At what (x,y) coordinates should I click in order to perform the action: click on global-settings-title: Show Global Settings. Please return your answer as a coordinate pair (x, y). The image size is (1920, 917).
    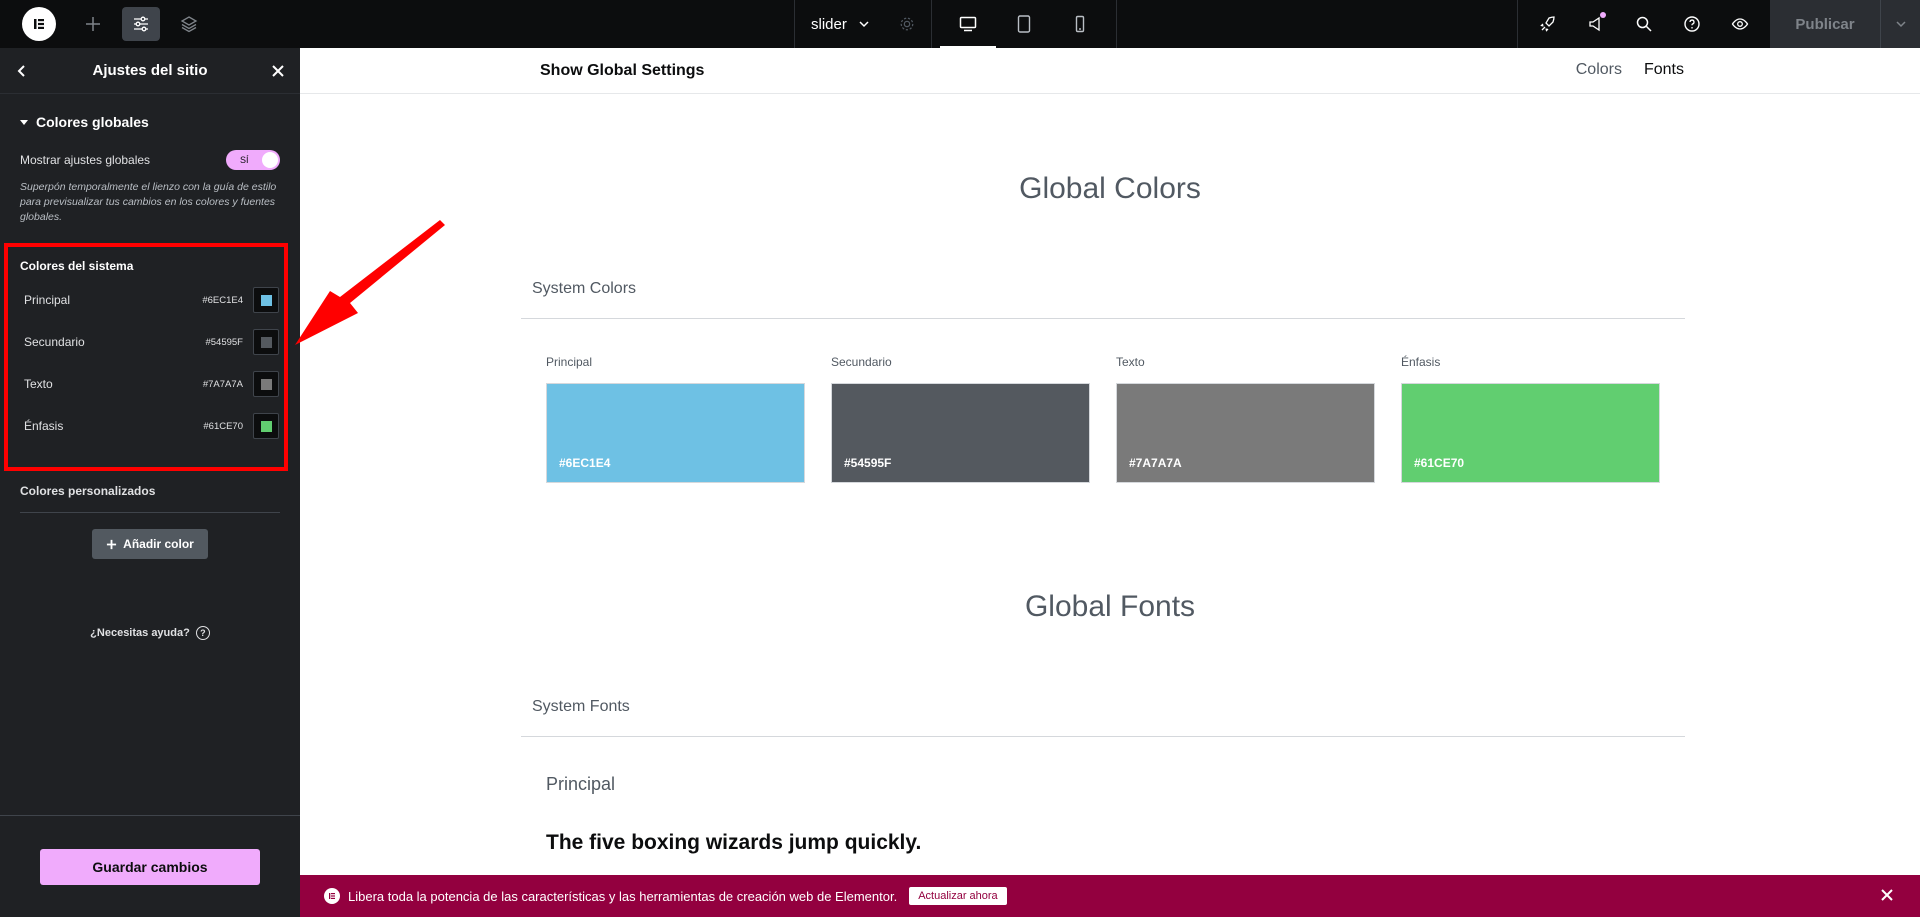
    Looking at the image, I should click on (622, 70).